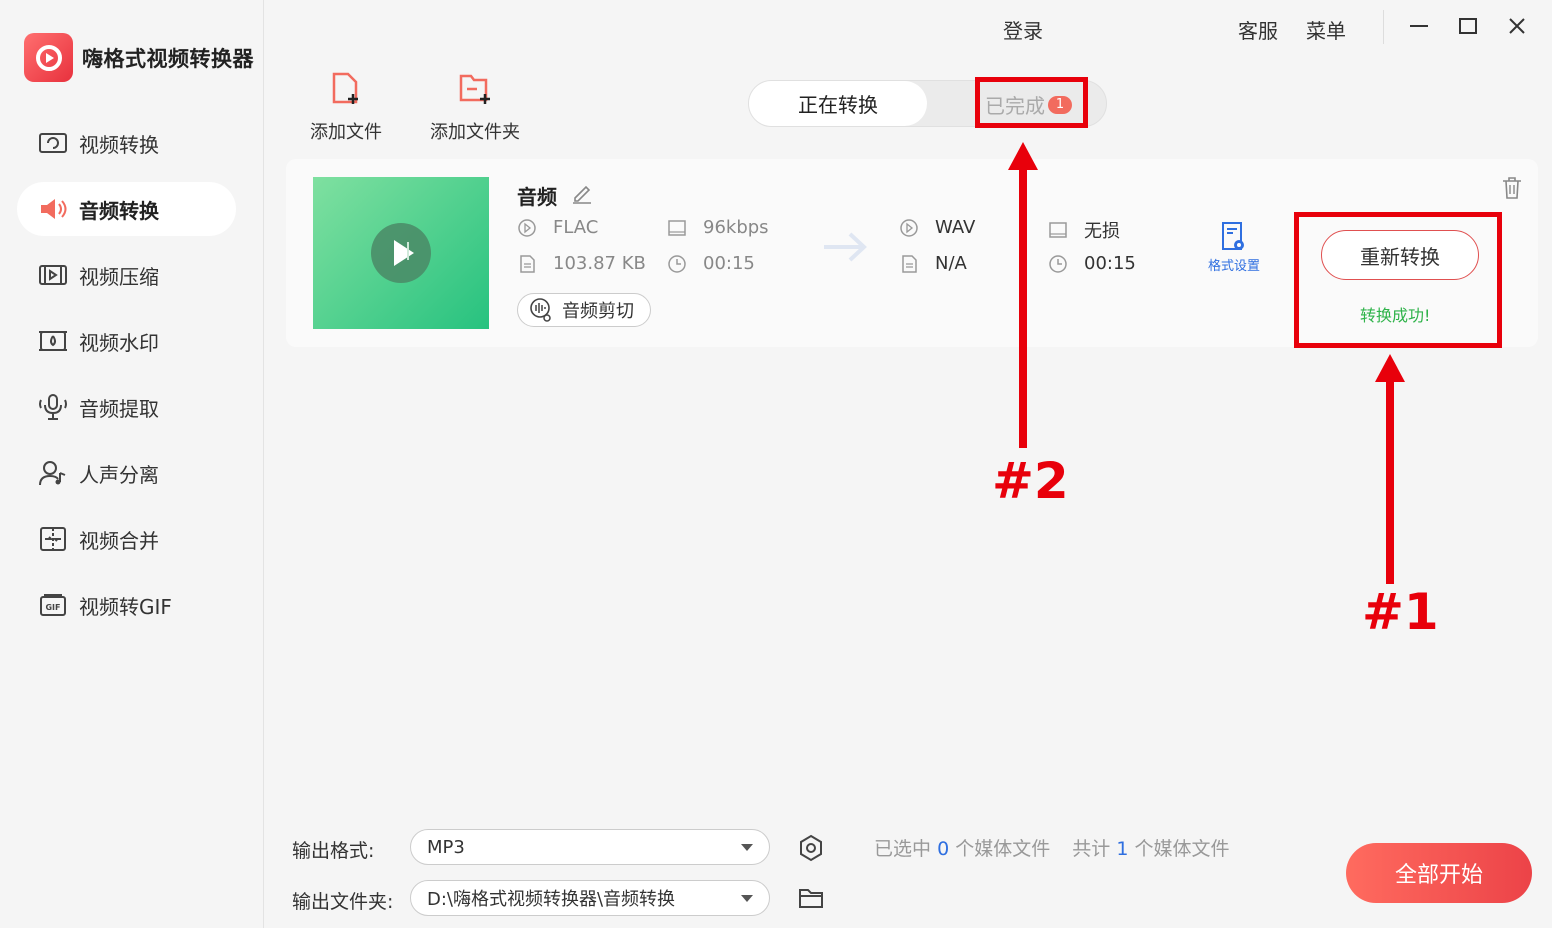 The height and width of the screenshot is (928, 1552). What do you see at coordinates (943, 849) in the screenshot?
I see `selected-count: 0` at bounding box center [943, 849].